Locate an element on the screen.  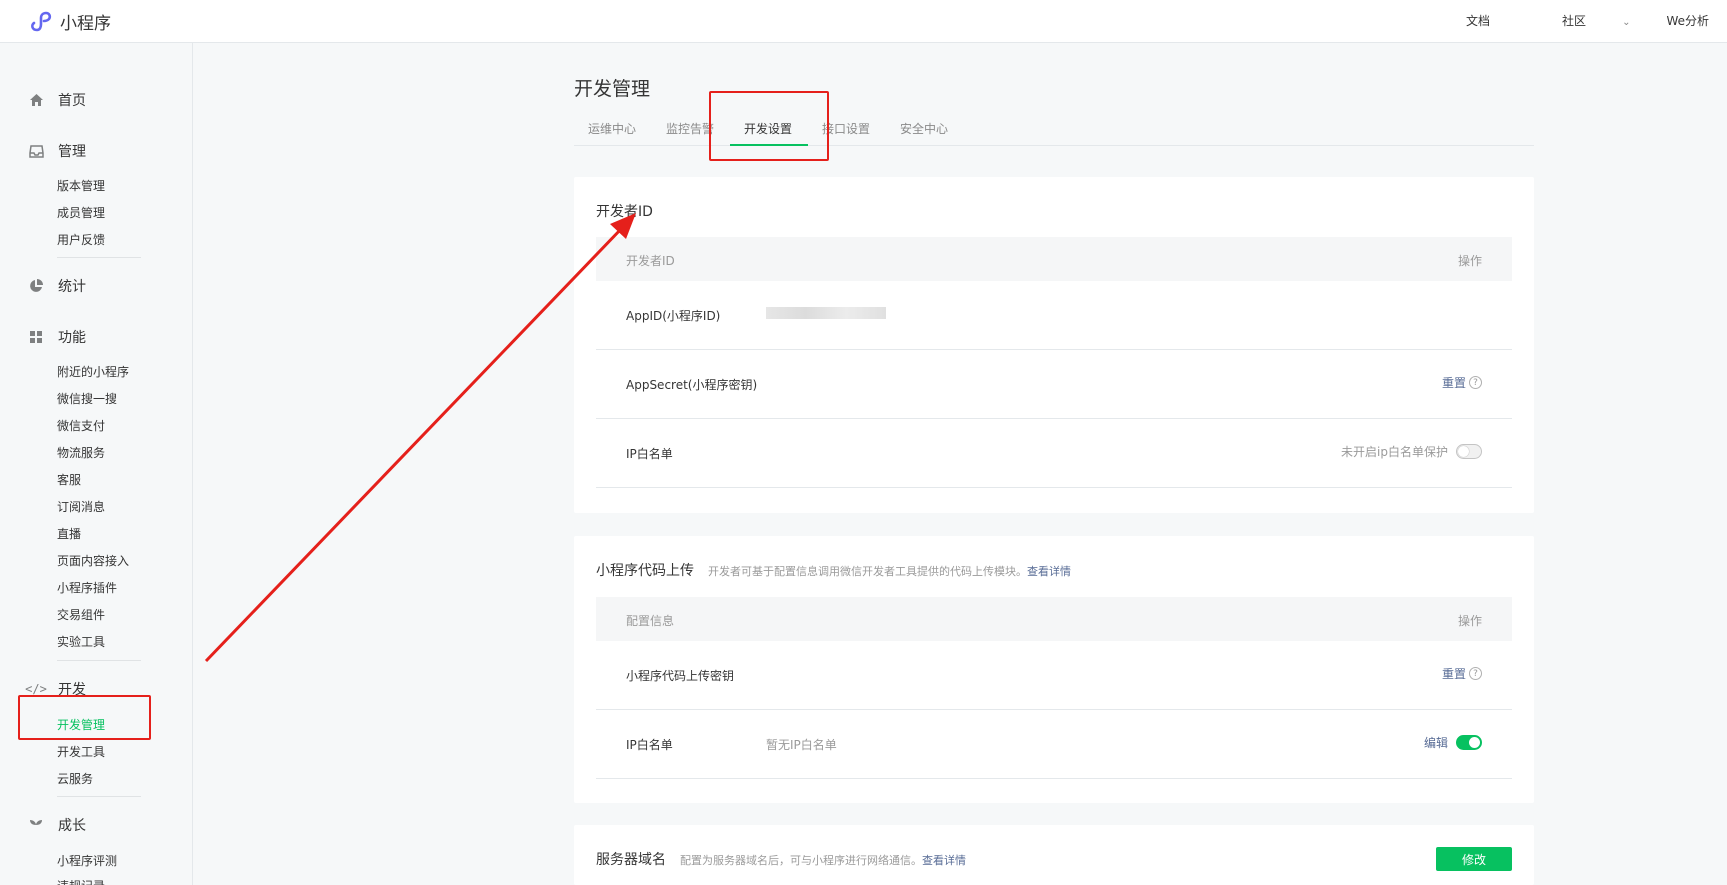
sidebar-label-stats: 统计 is located at coordinates (72, 287).